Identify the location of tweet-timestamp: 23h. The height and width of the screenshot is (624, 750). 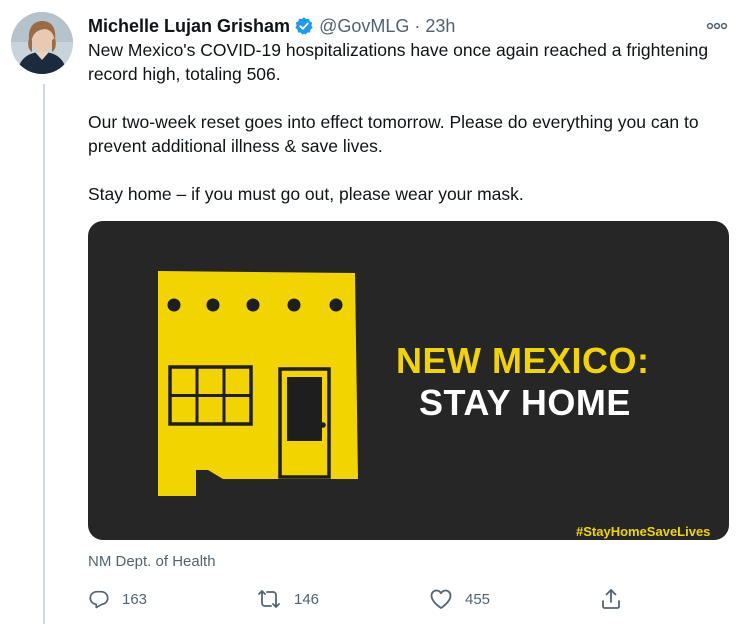
(440, 26).